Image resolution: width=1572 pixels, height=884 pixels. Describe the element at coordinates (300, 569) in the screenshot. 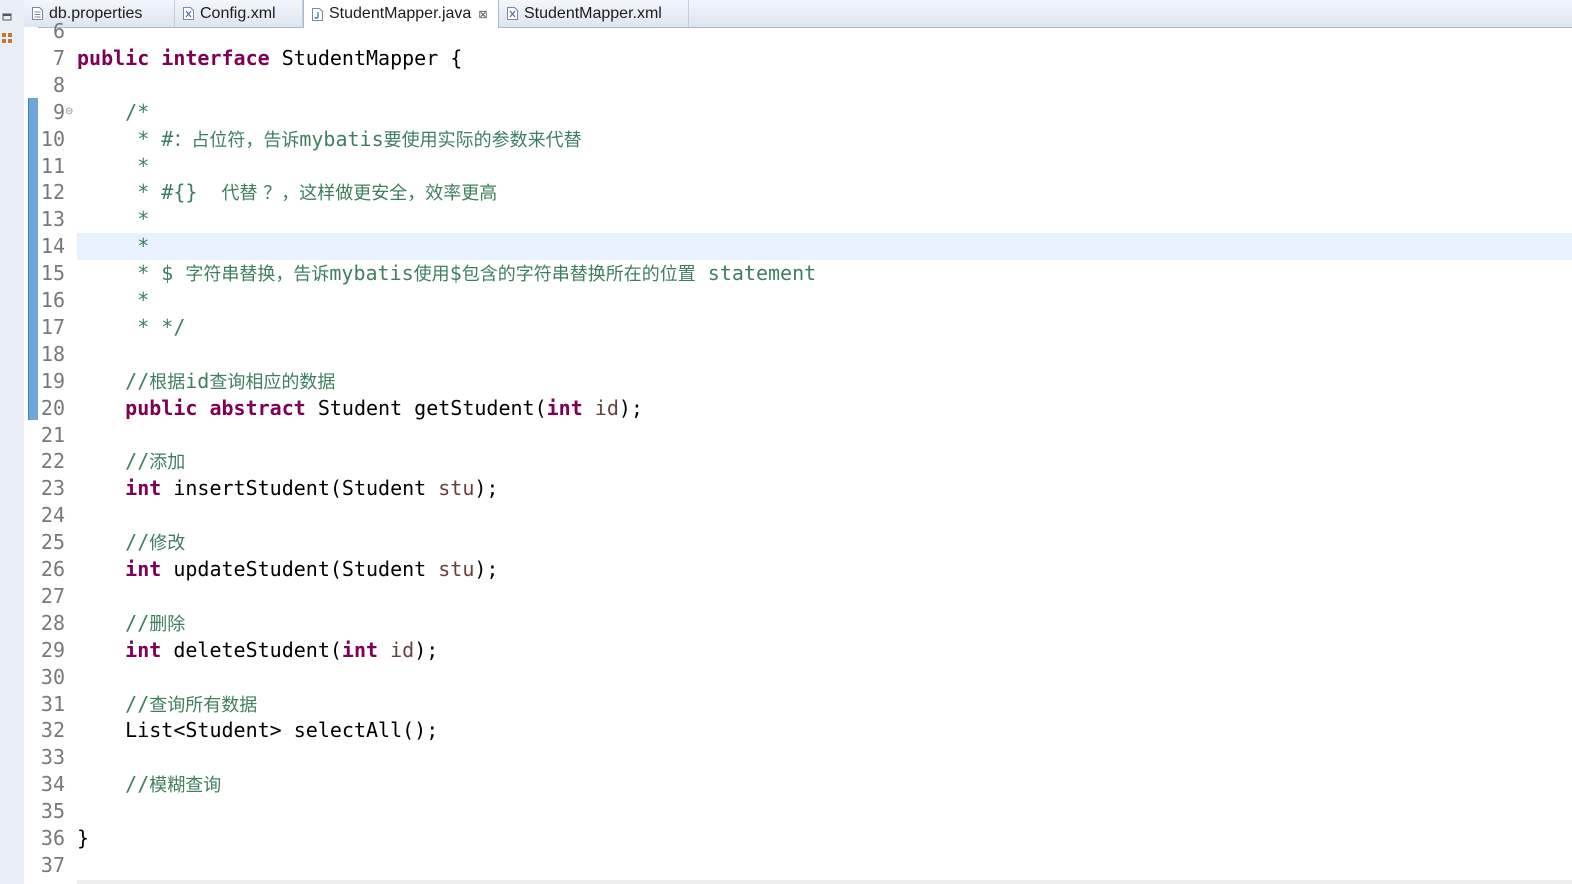

I see `code-token: updateStudent(Student` at that location.